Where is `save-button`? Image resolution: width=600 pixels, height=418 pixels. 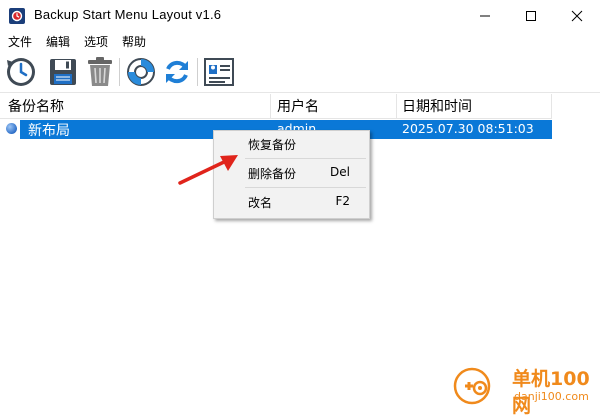 save-button is located at coordinates (63, 72).